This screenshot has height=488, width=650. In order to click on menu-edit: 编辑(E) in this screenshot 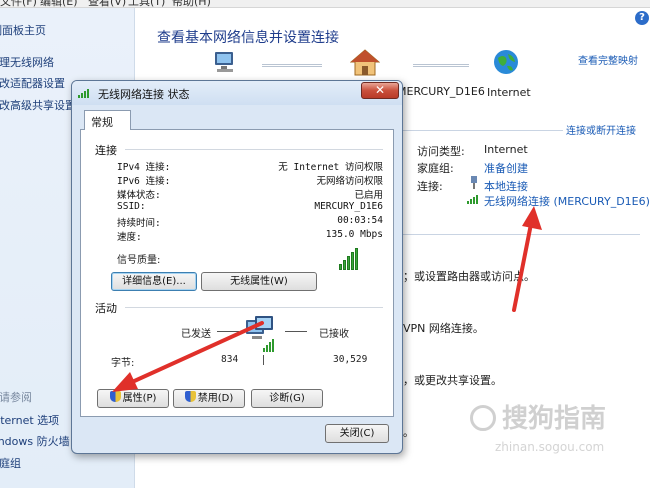, I will do `click(59, 3)`.